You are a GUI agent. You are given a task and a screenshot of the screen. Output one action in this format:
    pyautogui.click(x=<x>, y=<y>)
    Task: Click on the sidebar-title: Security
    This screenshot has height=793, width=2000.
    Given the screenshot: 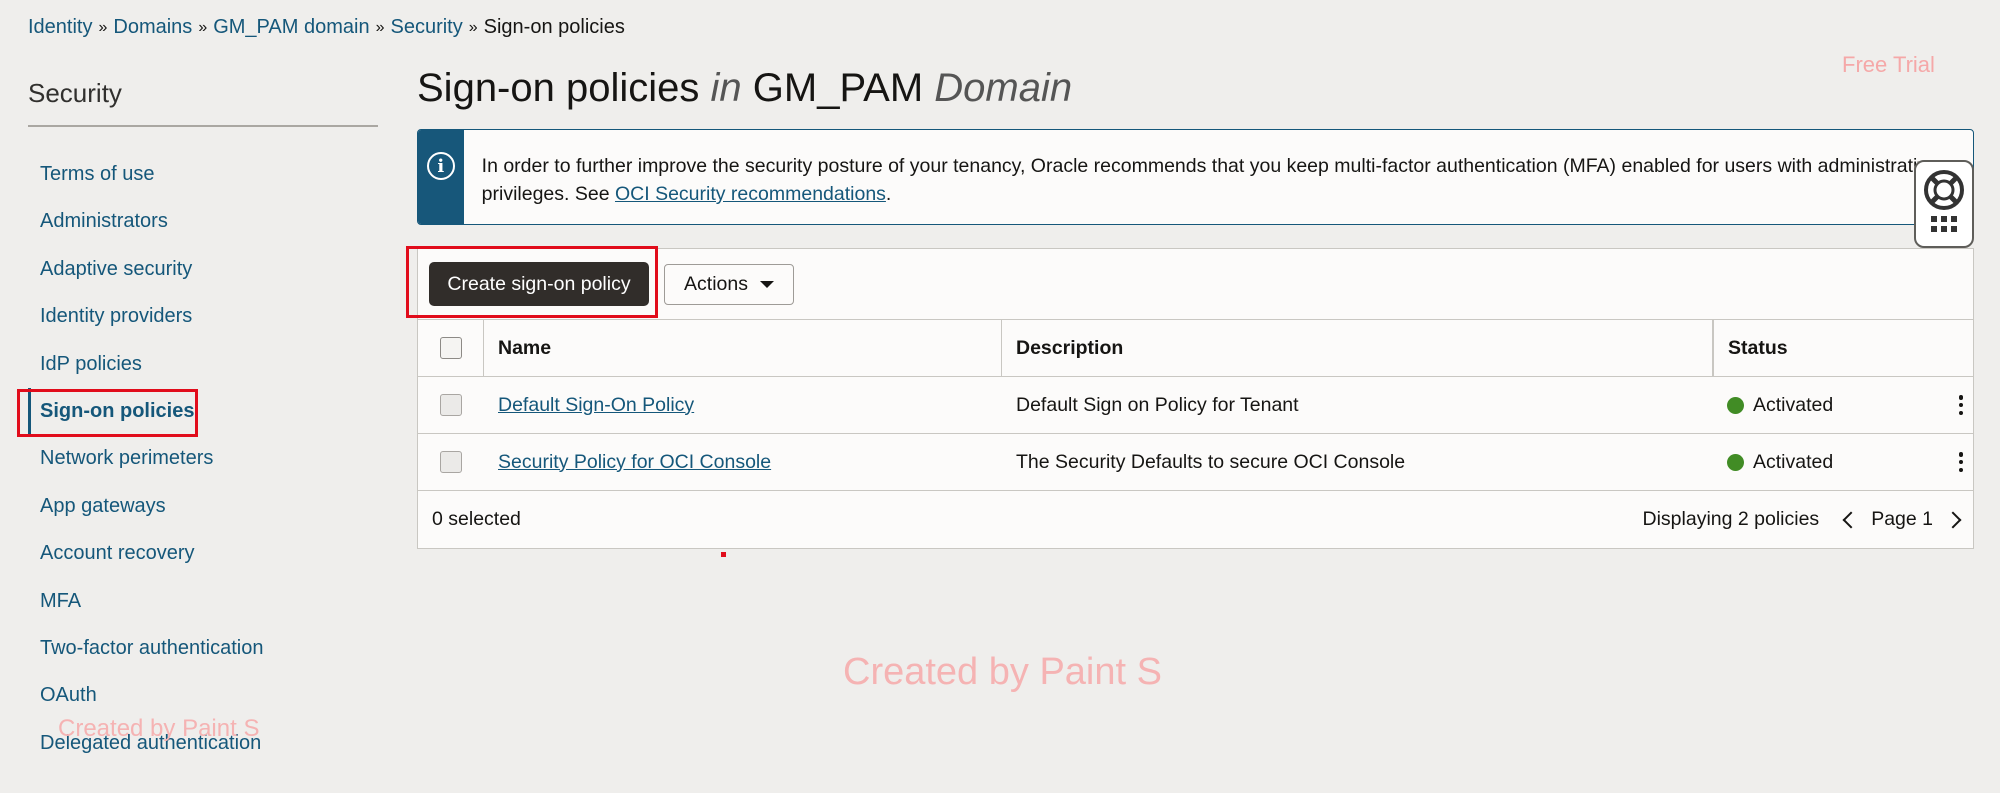 What is the action you would take?
    pyautogui.click(x=203, y=102)
    